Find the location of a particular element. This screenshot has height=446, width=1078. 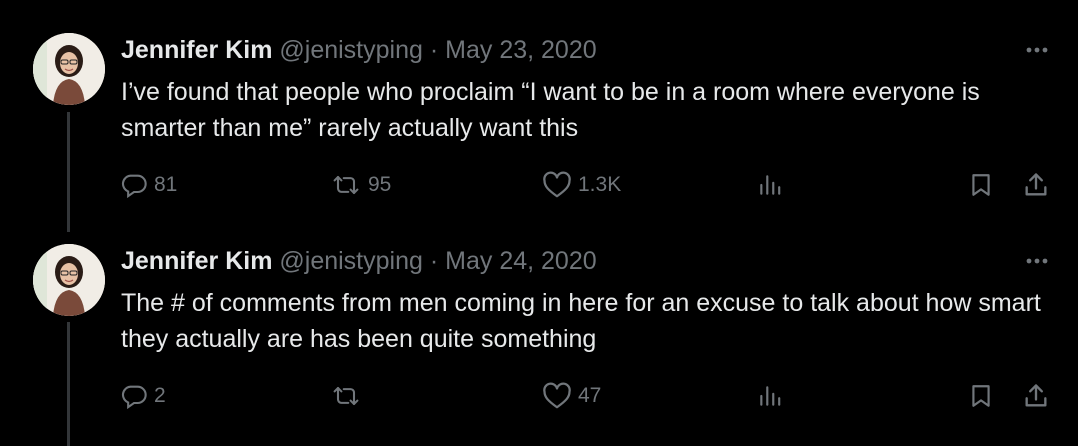

reply-button: 2 is located at coordinates (143, 396).